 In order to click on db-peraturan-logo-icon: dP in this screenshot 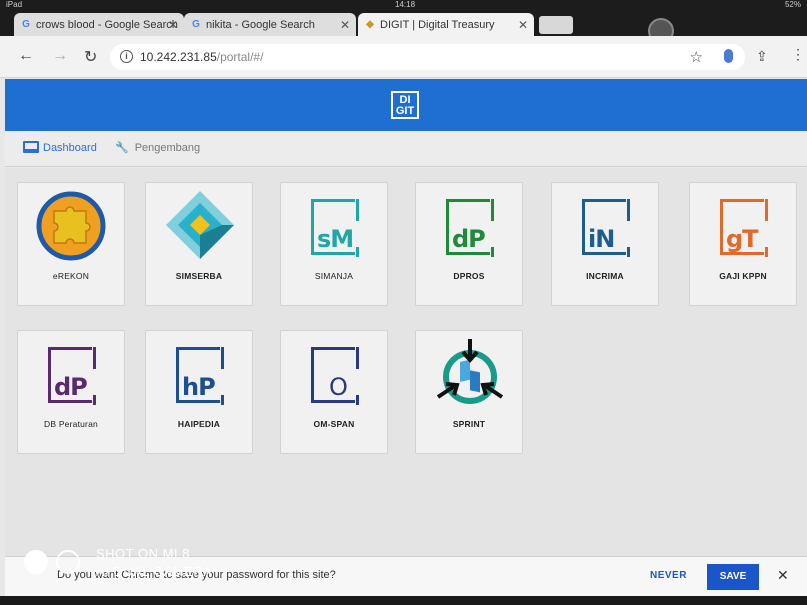, I will do `click(72, 376)`.